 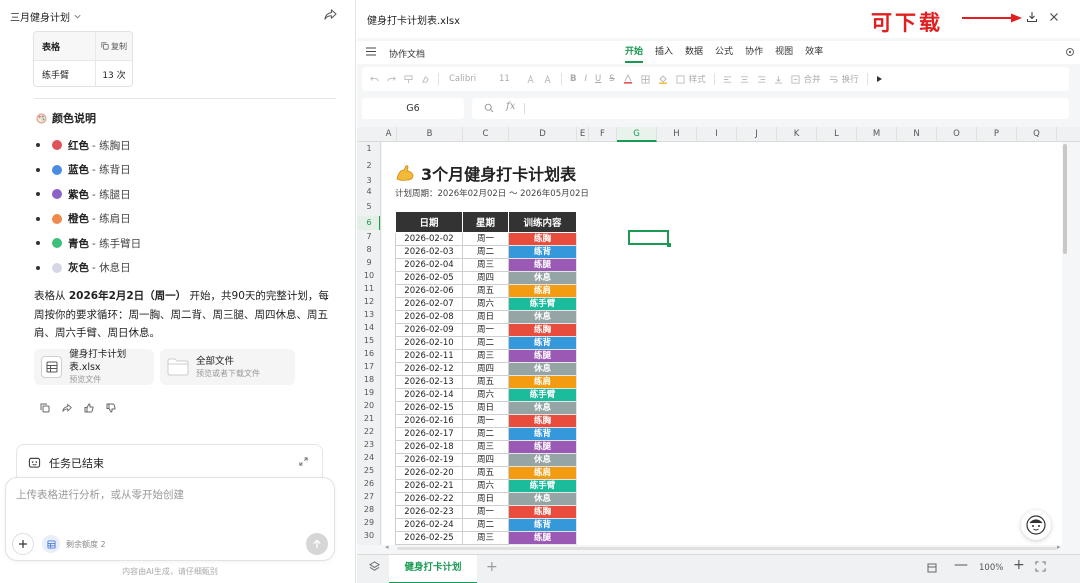 I want to click on row-header: 2, so click(x=368, y=166).